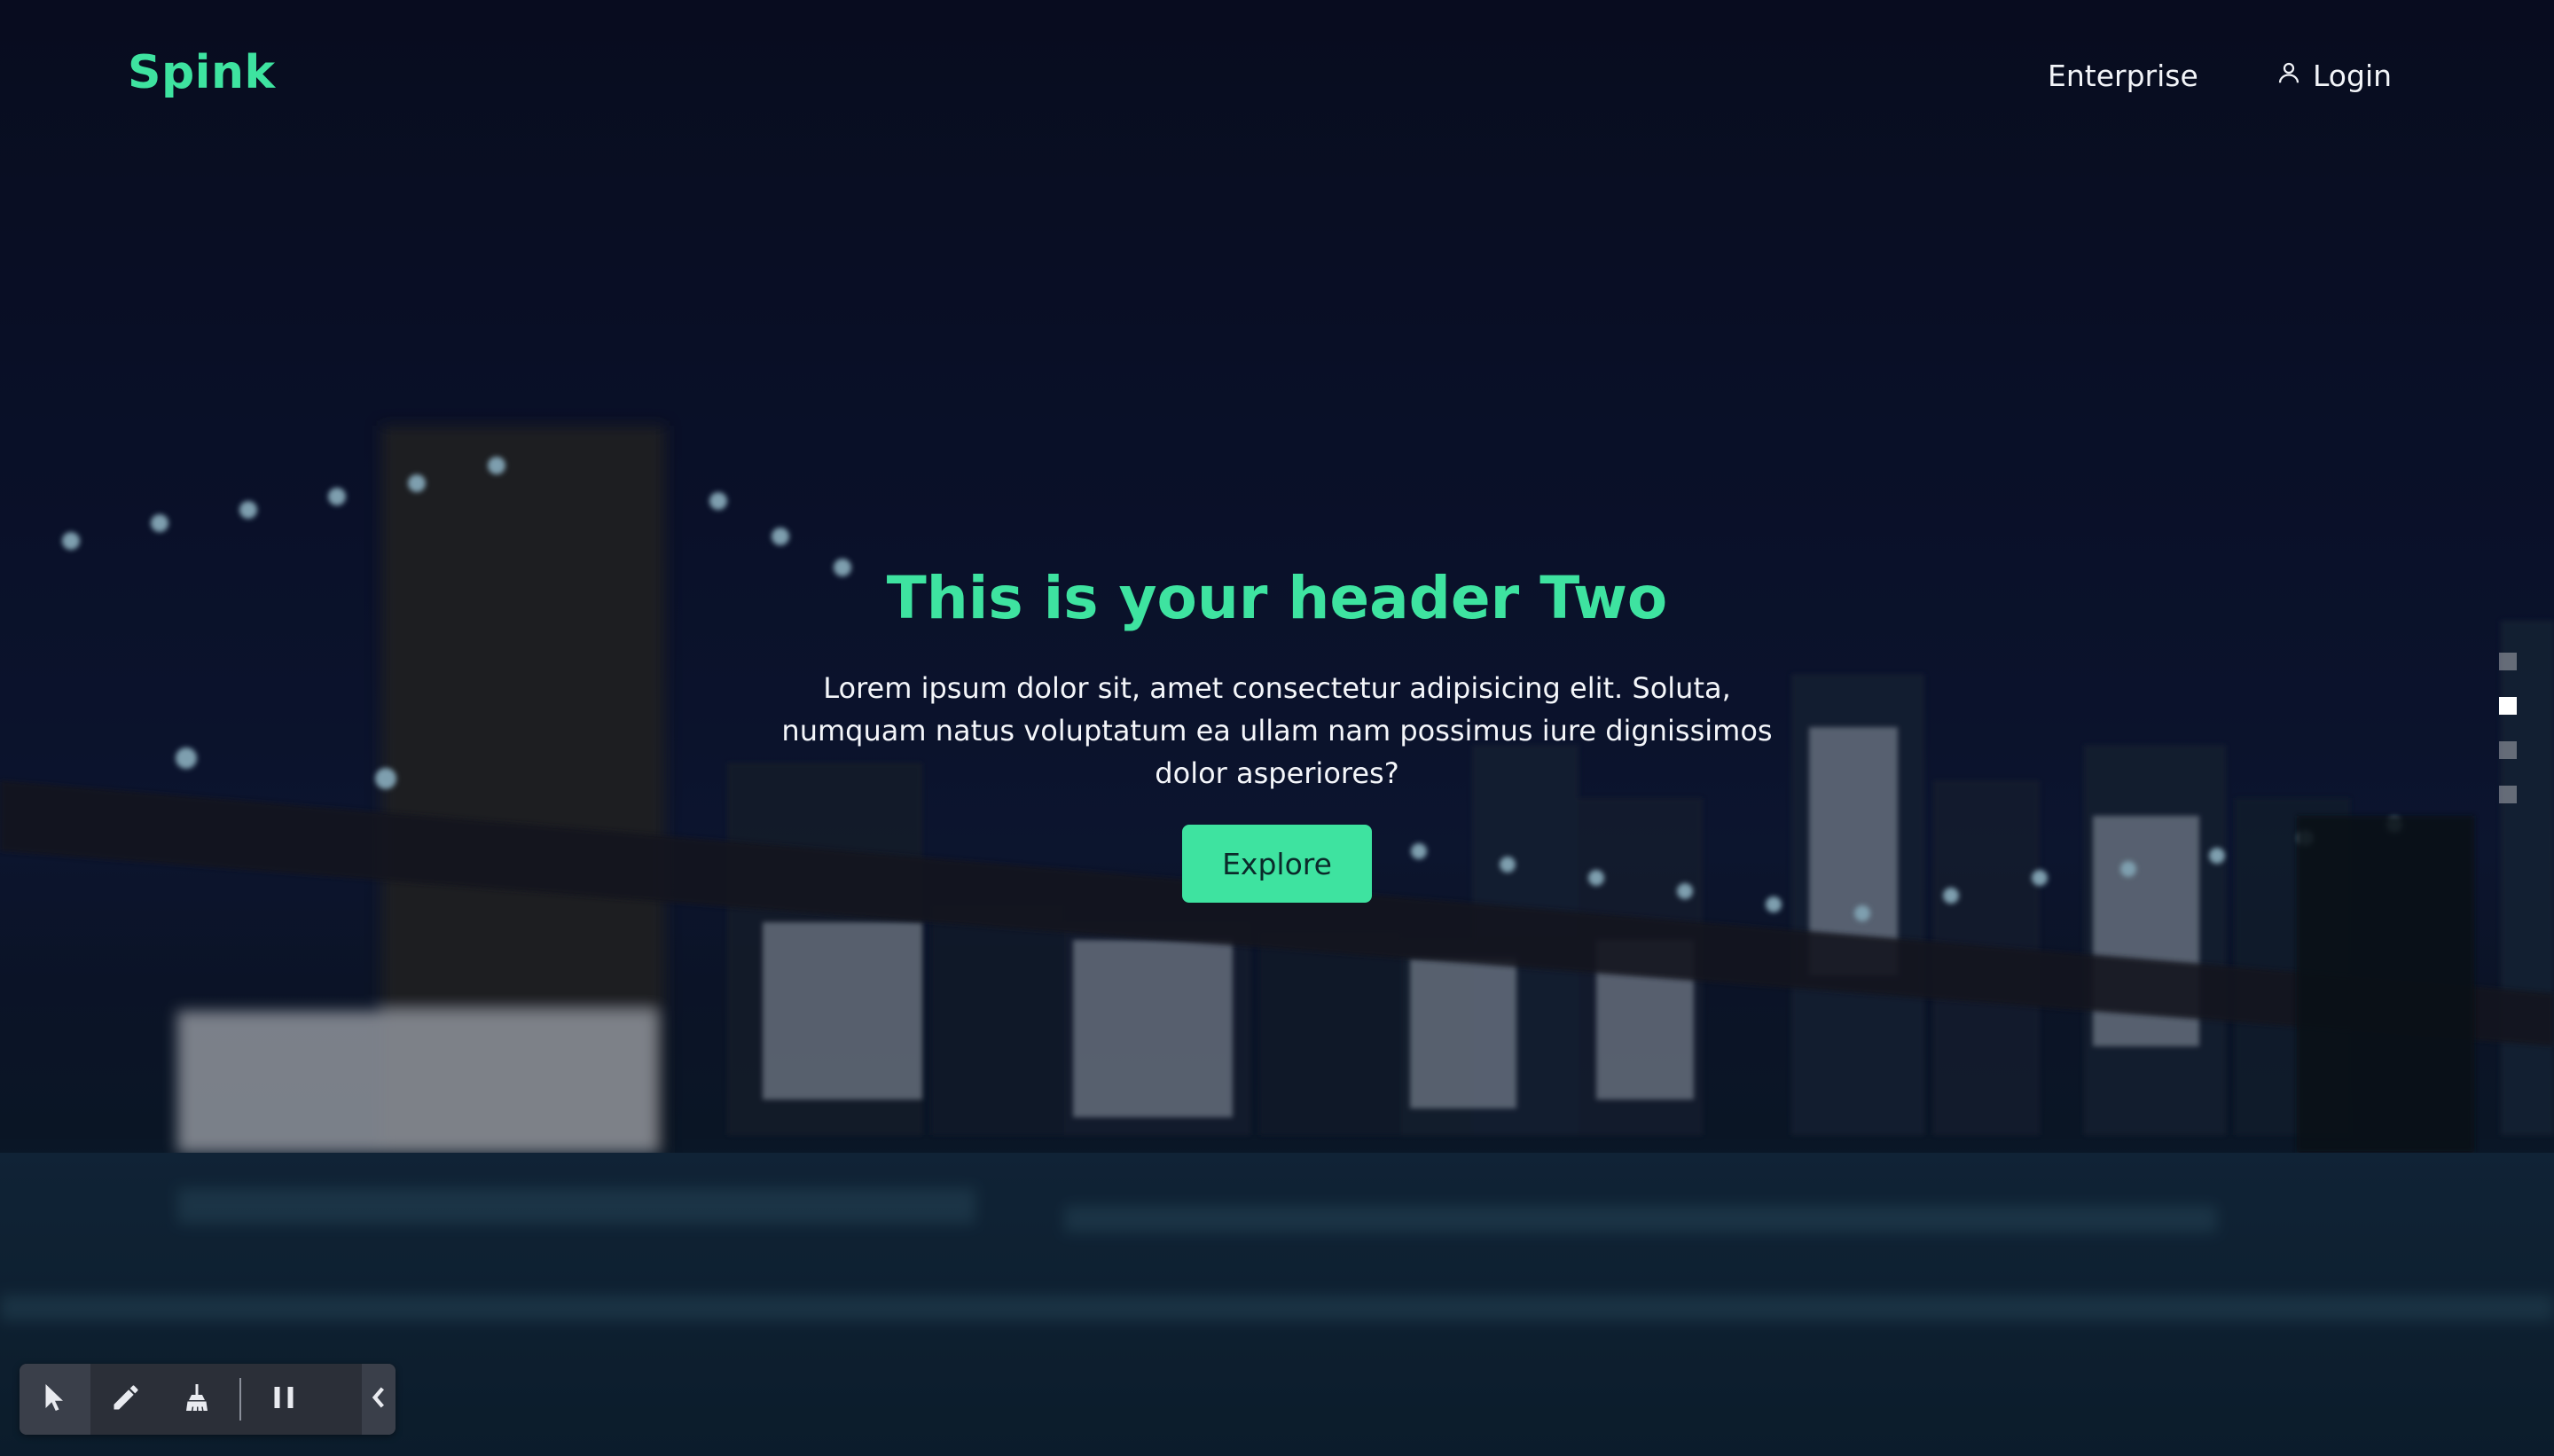 Image resolution: width=2554 pixels, height=1456 pixels. I want to click on explore-button: Explore, so click(1277, 864).